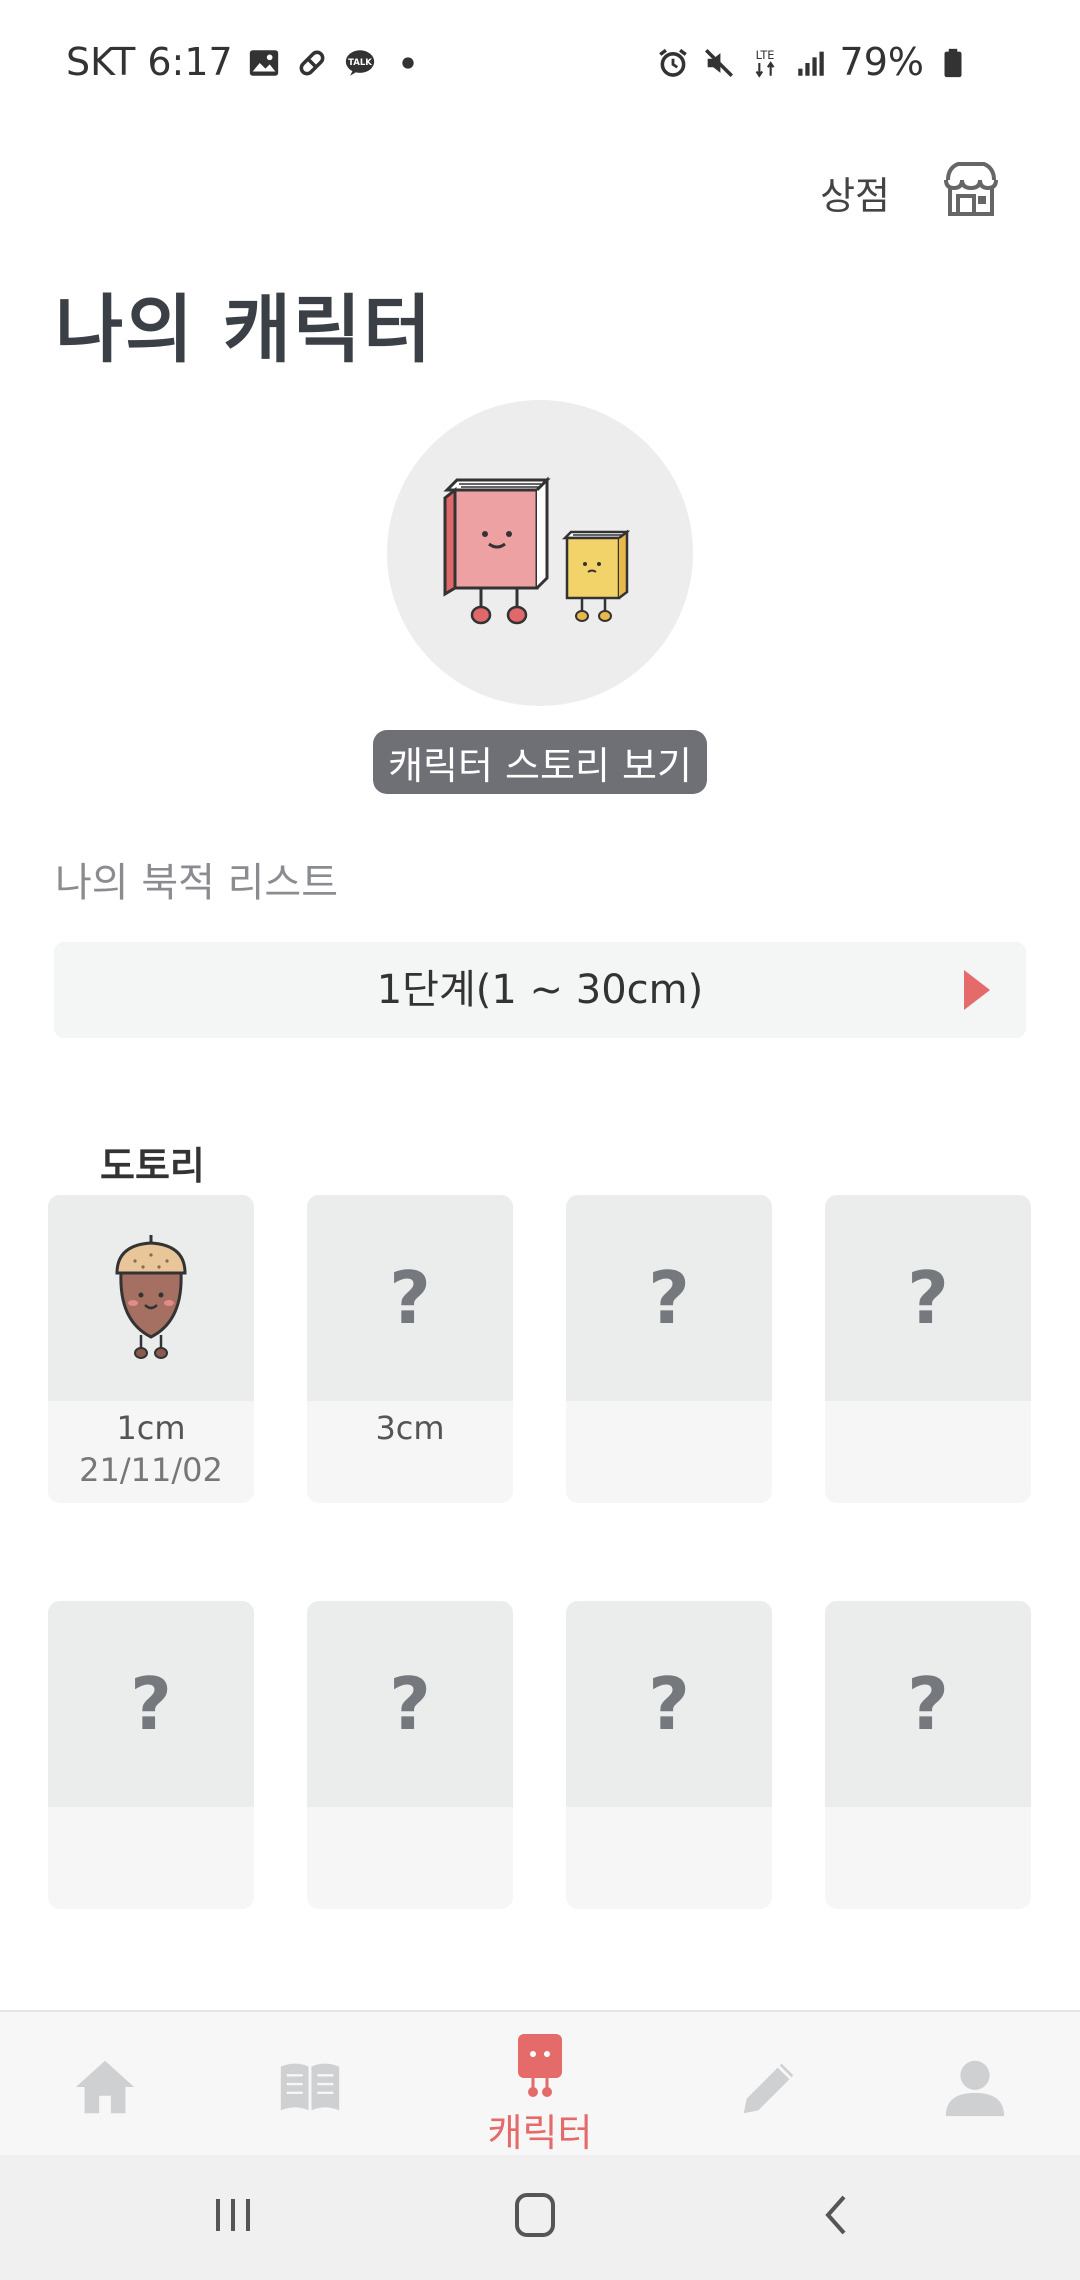 The image size is (1080, 2280). Describe the element at coordinates (537, 550) in the screenshot. I see `book-characters-icon` at that location.